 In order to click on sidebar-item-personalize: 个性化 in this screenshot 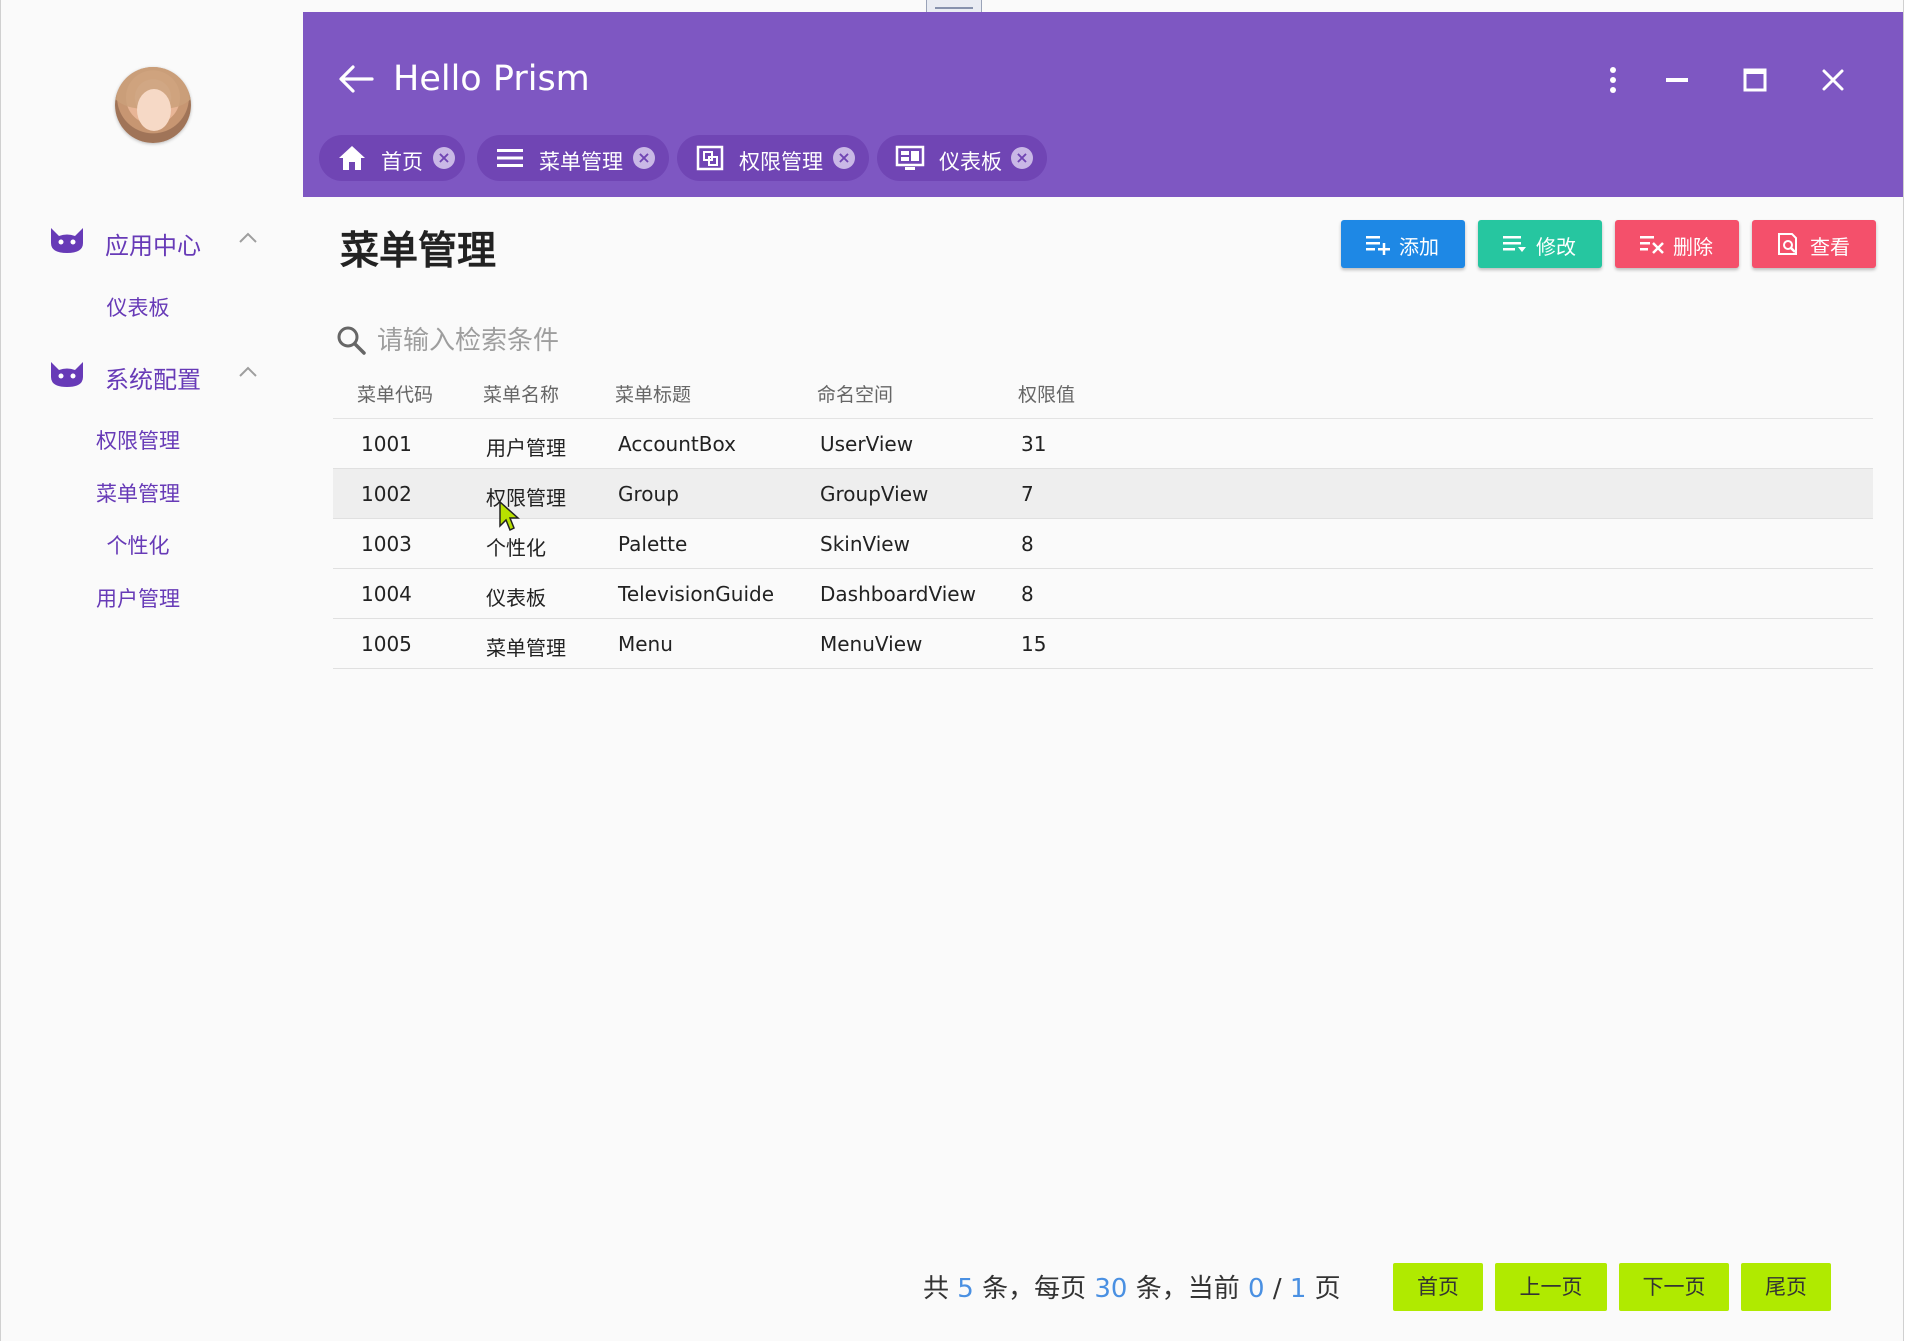, I will do `click(138, 545)`.